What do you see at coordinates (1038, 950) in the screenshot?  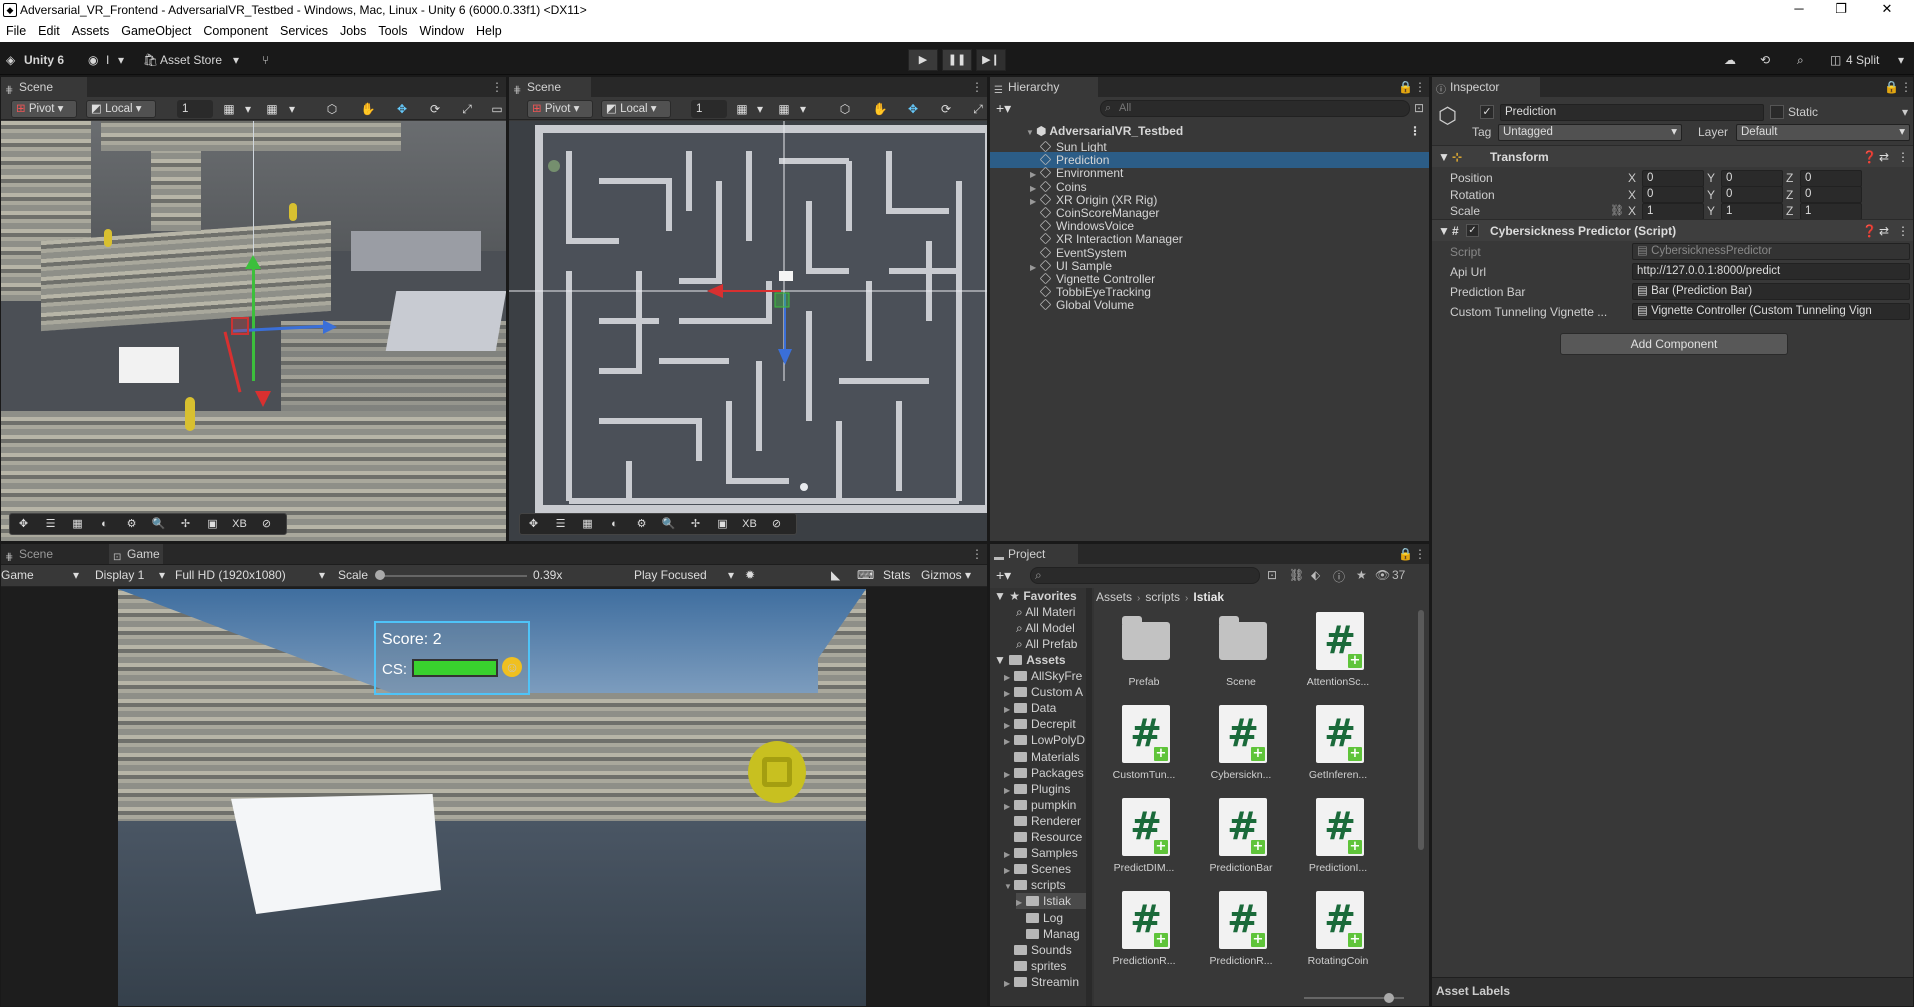 I see `folder-tree-item: Sounds` at bounding box center [1038, 950].